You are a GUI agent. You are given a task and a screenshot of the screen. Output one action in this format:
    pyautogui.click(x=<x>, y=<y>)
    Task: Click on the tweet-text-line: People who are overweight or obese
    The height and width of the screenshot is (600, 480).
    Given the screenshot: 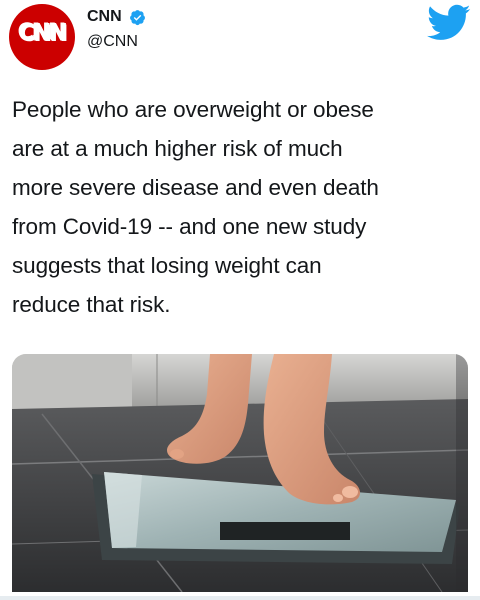 What is the action you would take?
    pyautogui.click(x=193, y=109)
    